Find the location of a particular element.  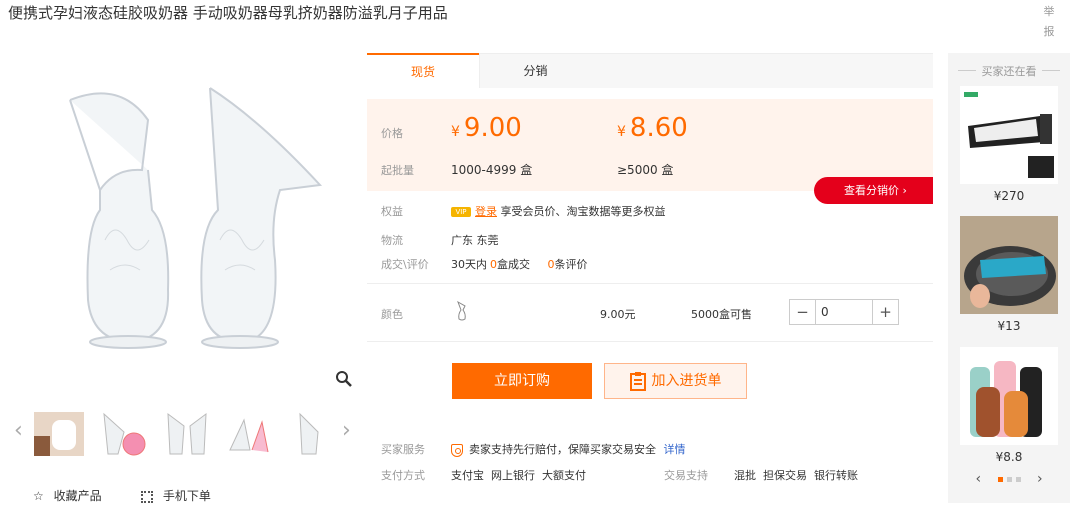

deals-period: 30天内 is located at coordinates (469, 264).